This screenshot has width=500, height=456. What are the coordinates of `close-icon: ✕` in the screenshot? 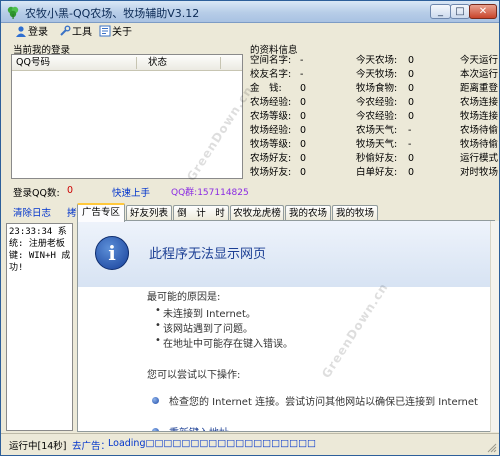 It's located at (483, 11).